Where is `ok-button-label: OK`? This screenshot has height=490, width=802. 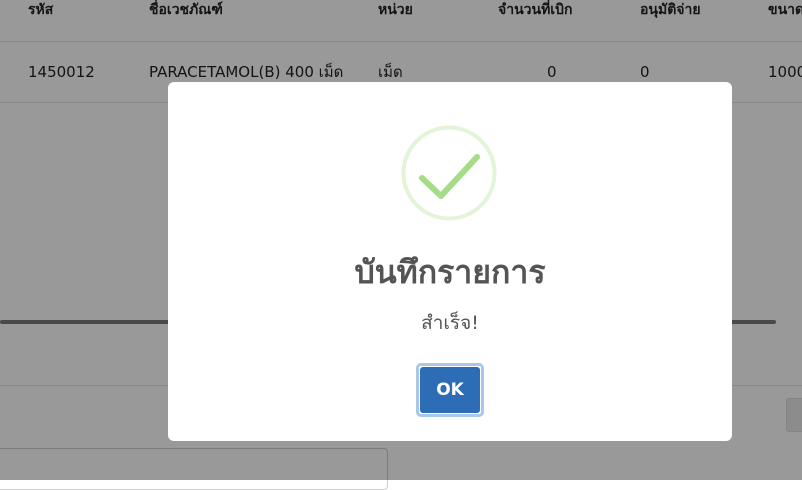 ok-button-label: OK is located at coordinates (450, 390).